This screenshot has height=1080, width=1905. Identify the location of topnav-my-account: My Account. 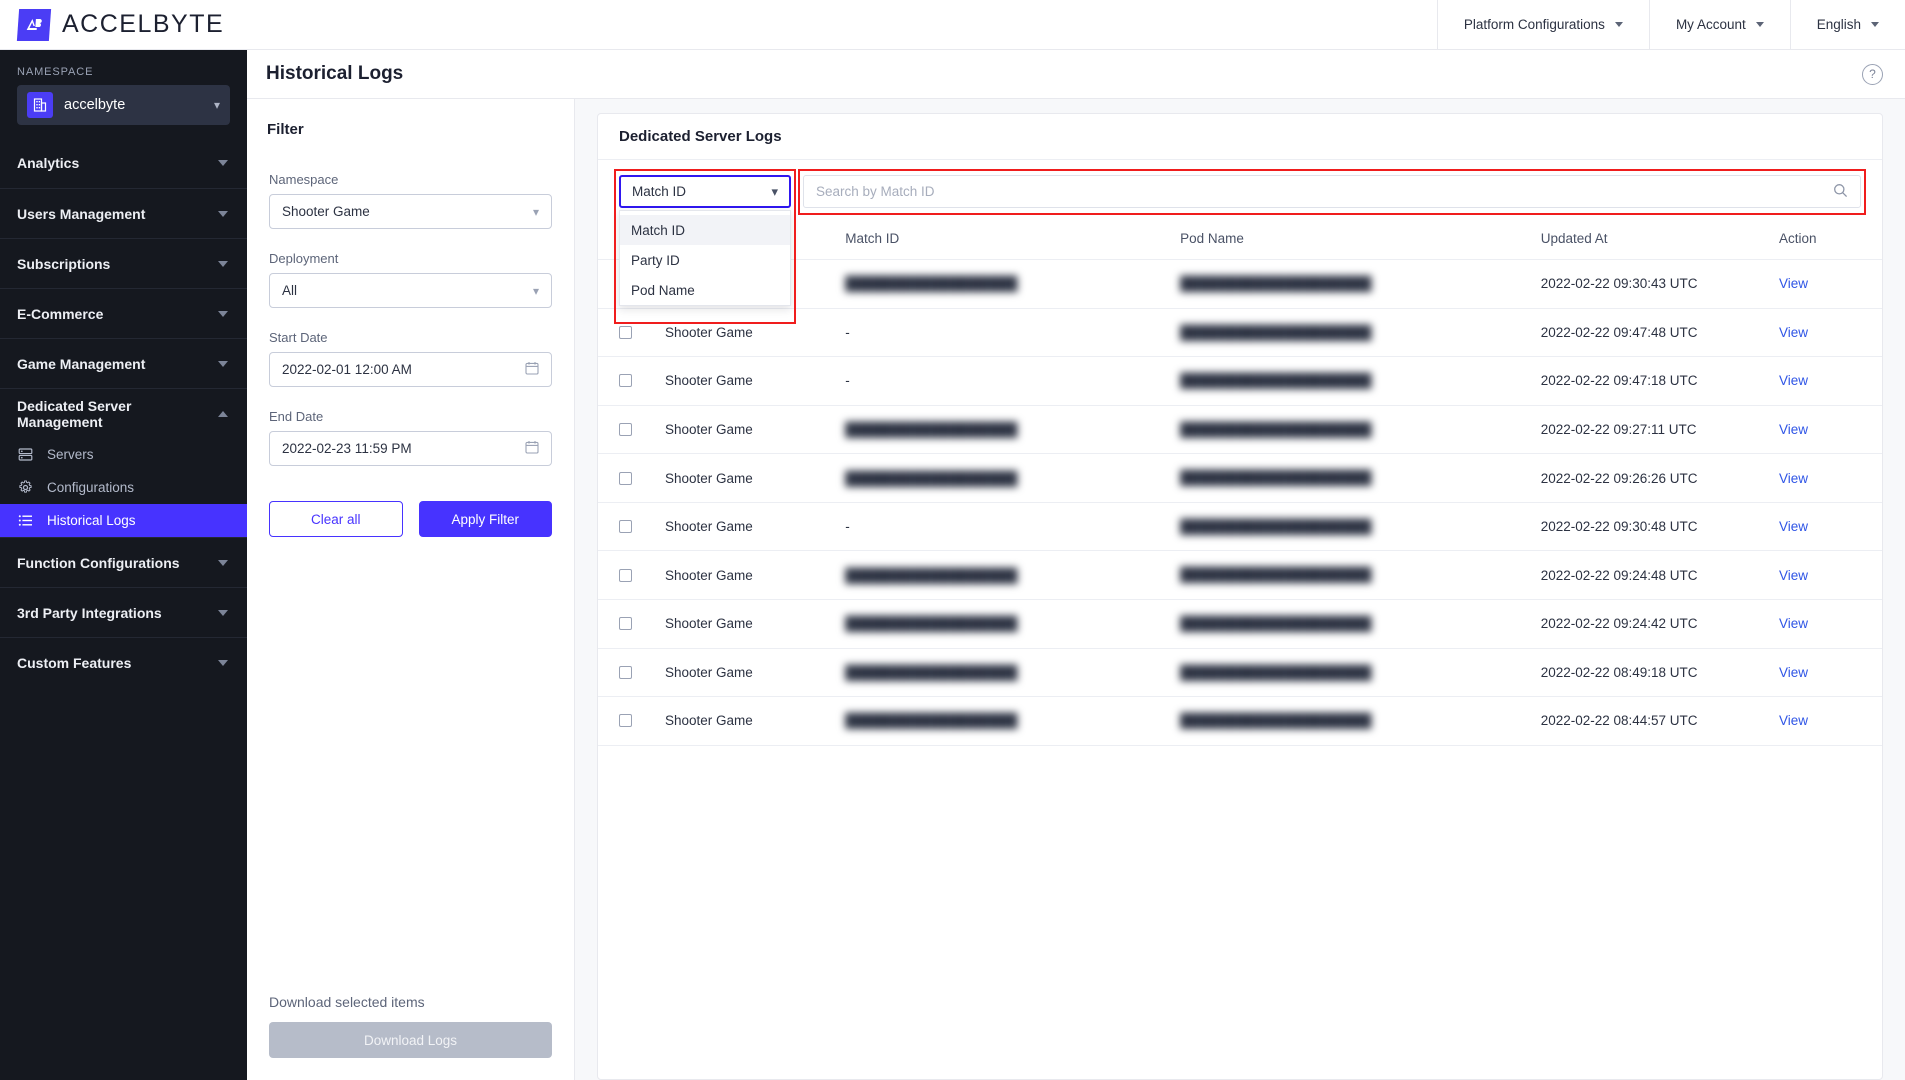
(1719, 25).